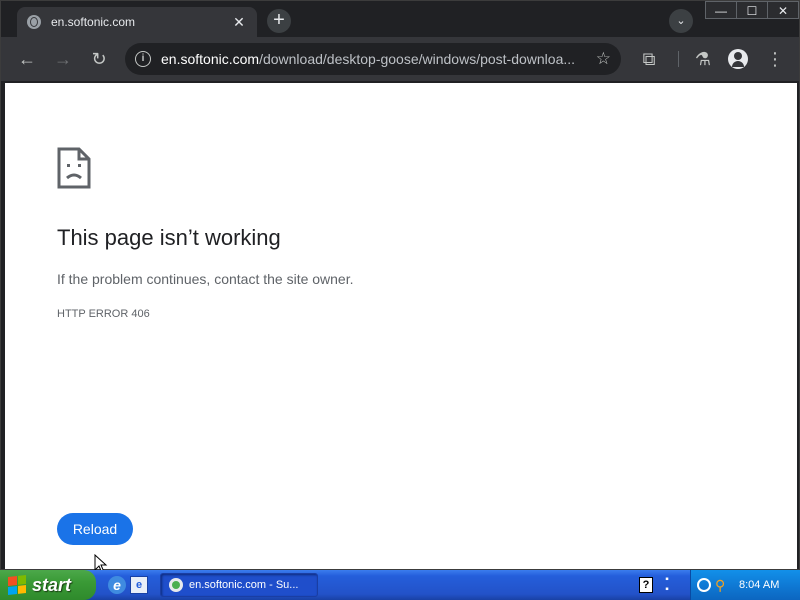 The image size is (800, 600). Describe the element at coordinates (681, 21) in the screenshot. I see `tab-search-button: ⌄` at that location.